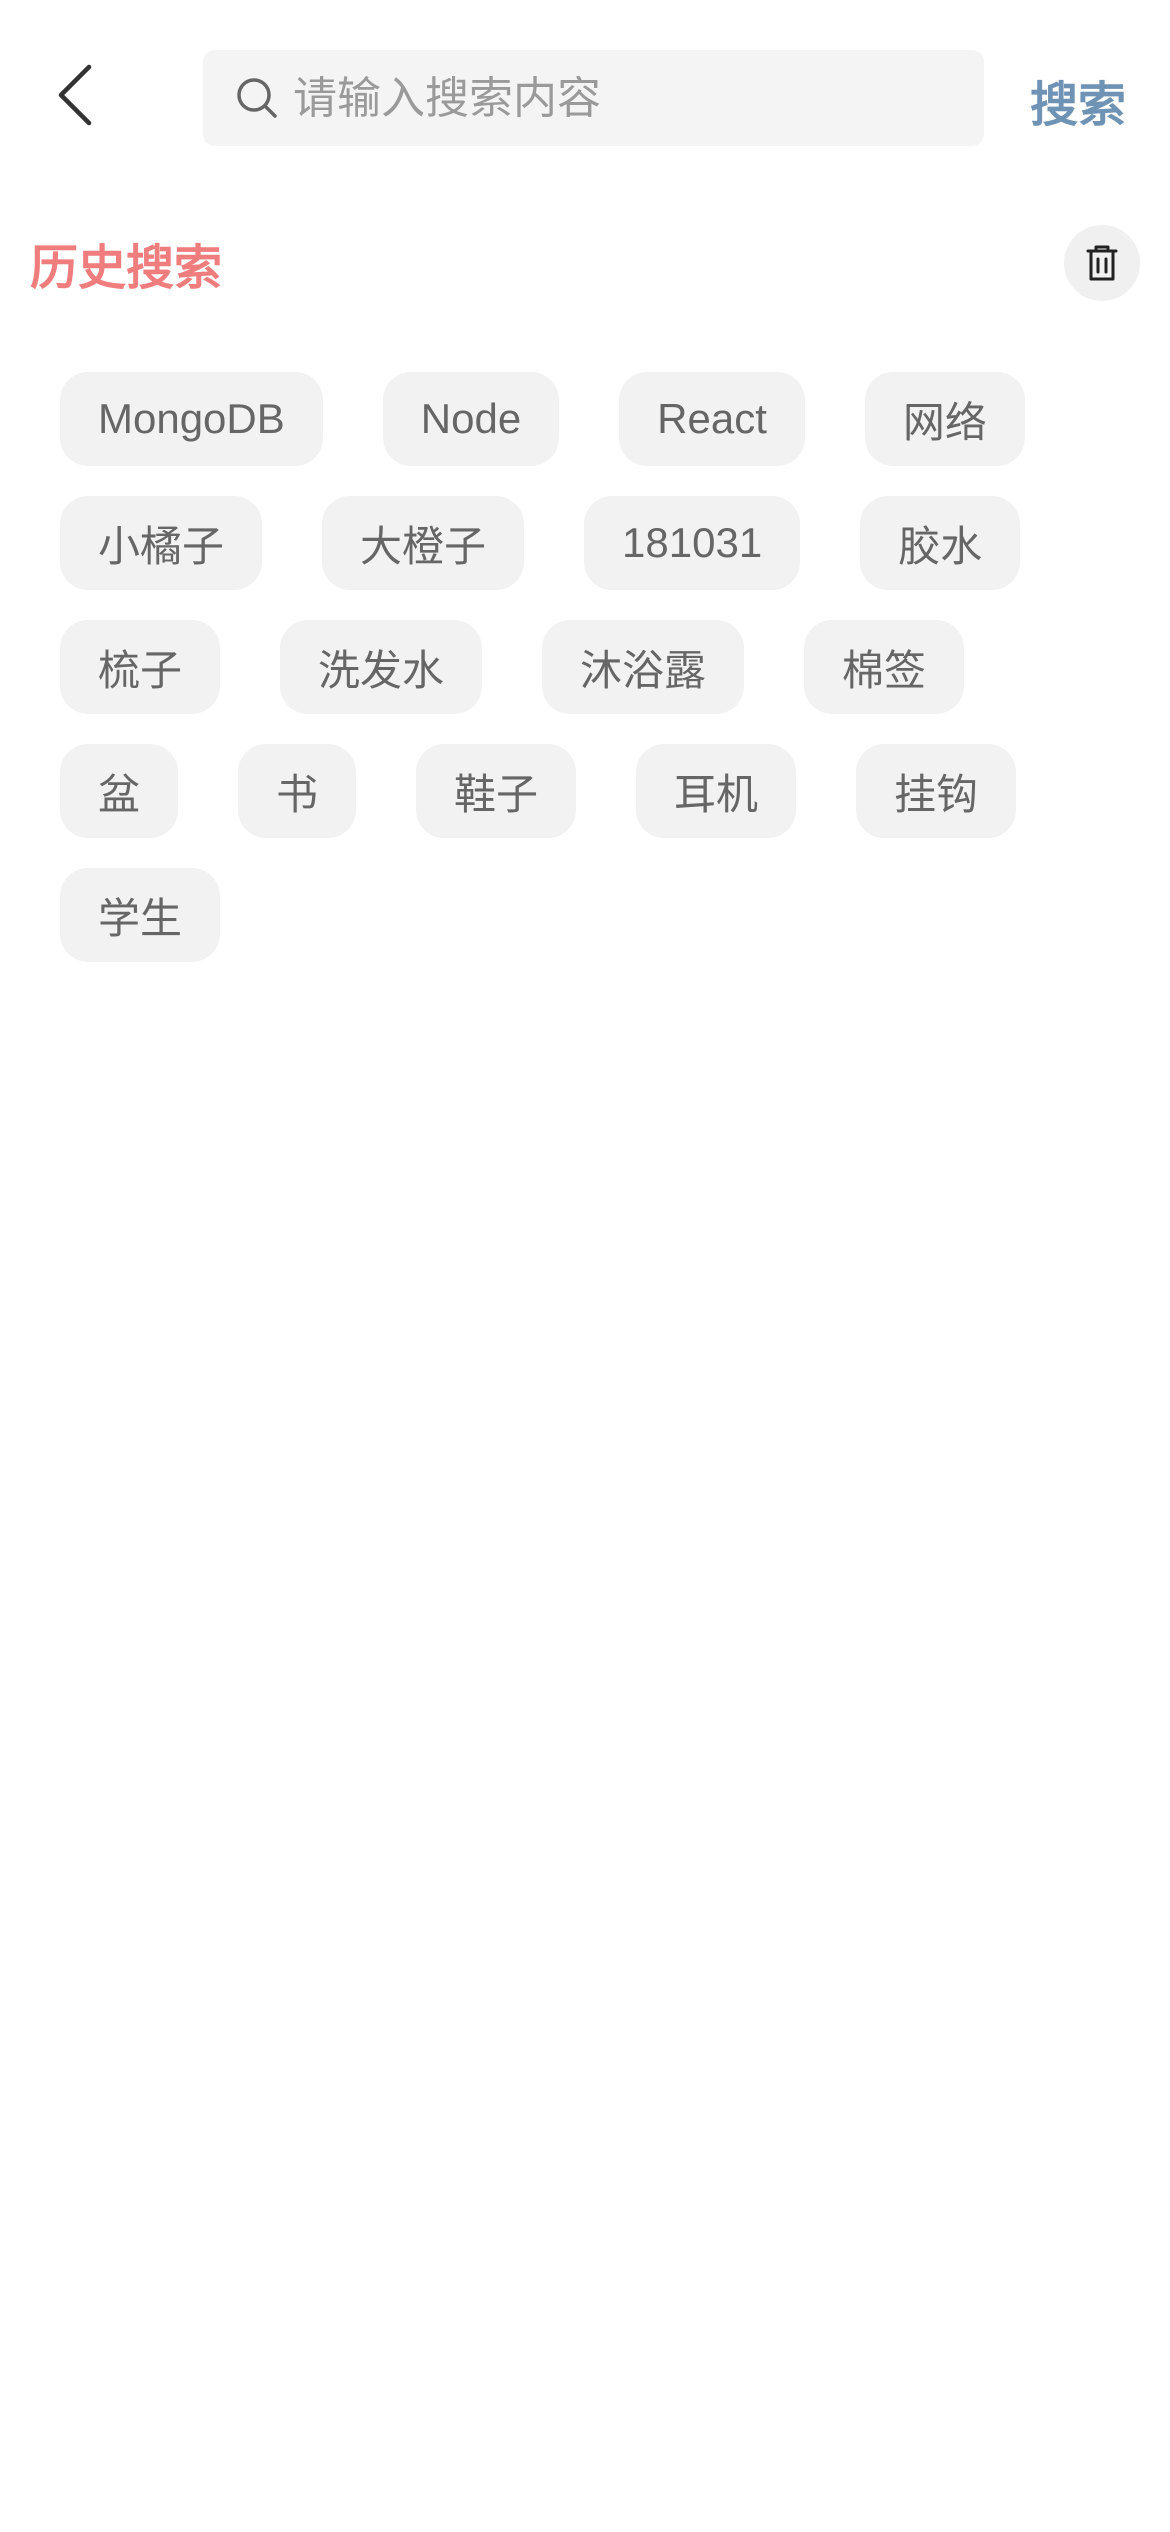 Image resolution: width=1170 pixels, height=2532 pixels. Describe the element at coordinates (191, 419) in the screenshot. I see `history-tag: MongoDB` at that location.